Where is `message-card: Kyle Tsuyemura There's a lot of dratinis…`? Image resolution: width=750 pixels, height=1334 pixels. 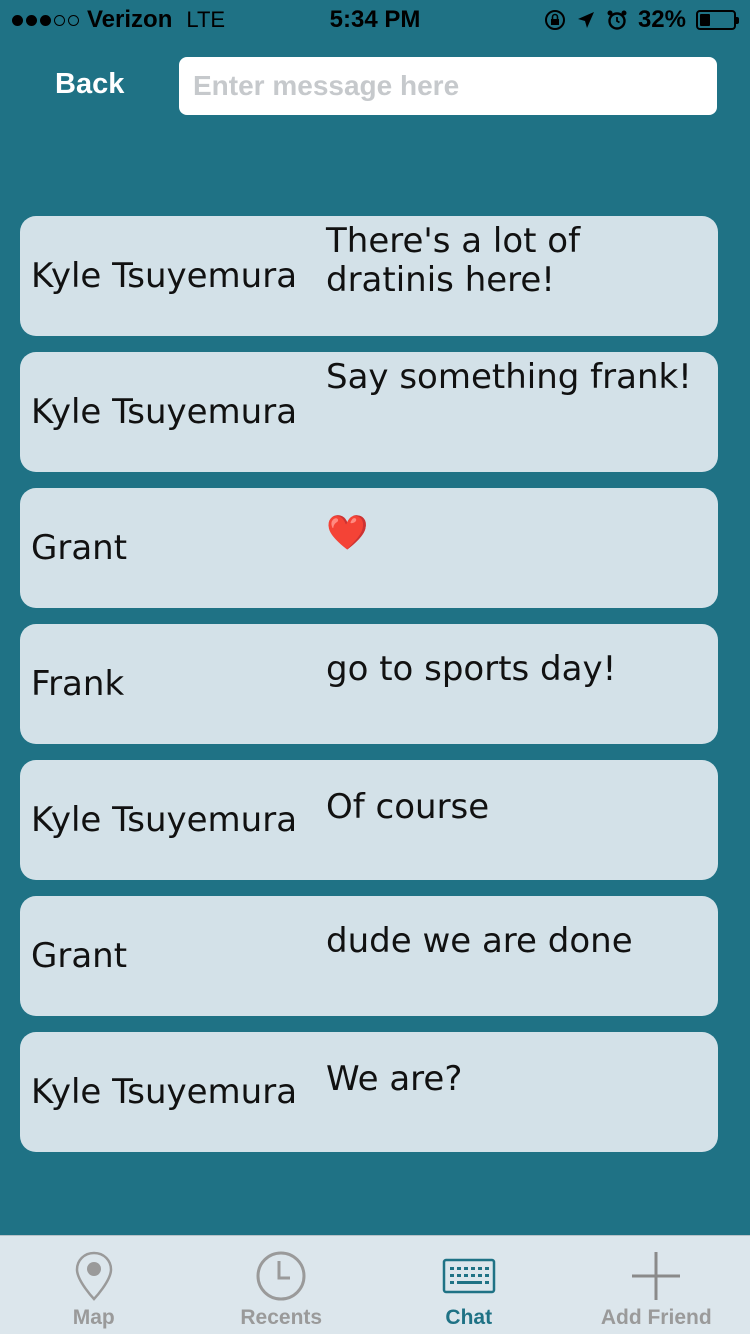 message-card: Kyle Tsuyemura There's a lot of dratinis… is located at coordinates (369, 276).